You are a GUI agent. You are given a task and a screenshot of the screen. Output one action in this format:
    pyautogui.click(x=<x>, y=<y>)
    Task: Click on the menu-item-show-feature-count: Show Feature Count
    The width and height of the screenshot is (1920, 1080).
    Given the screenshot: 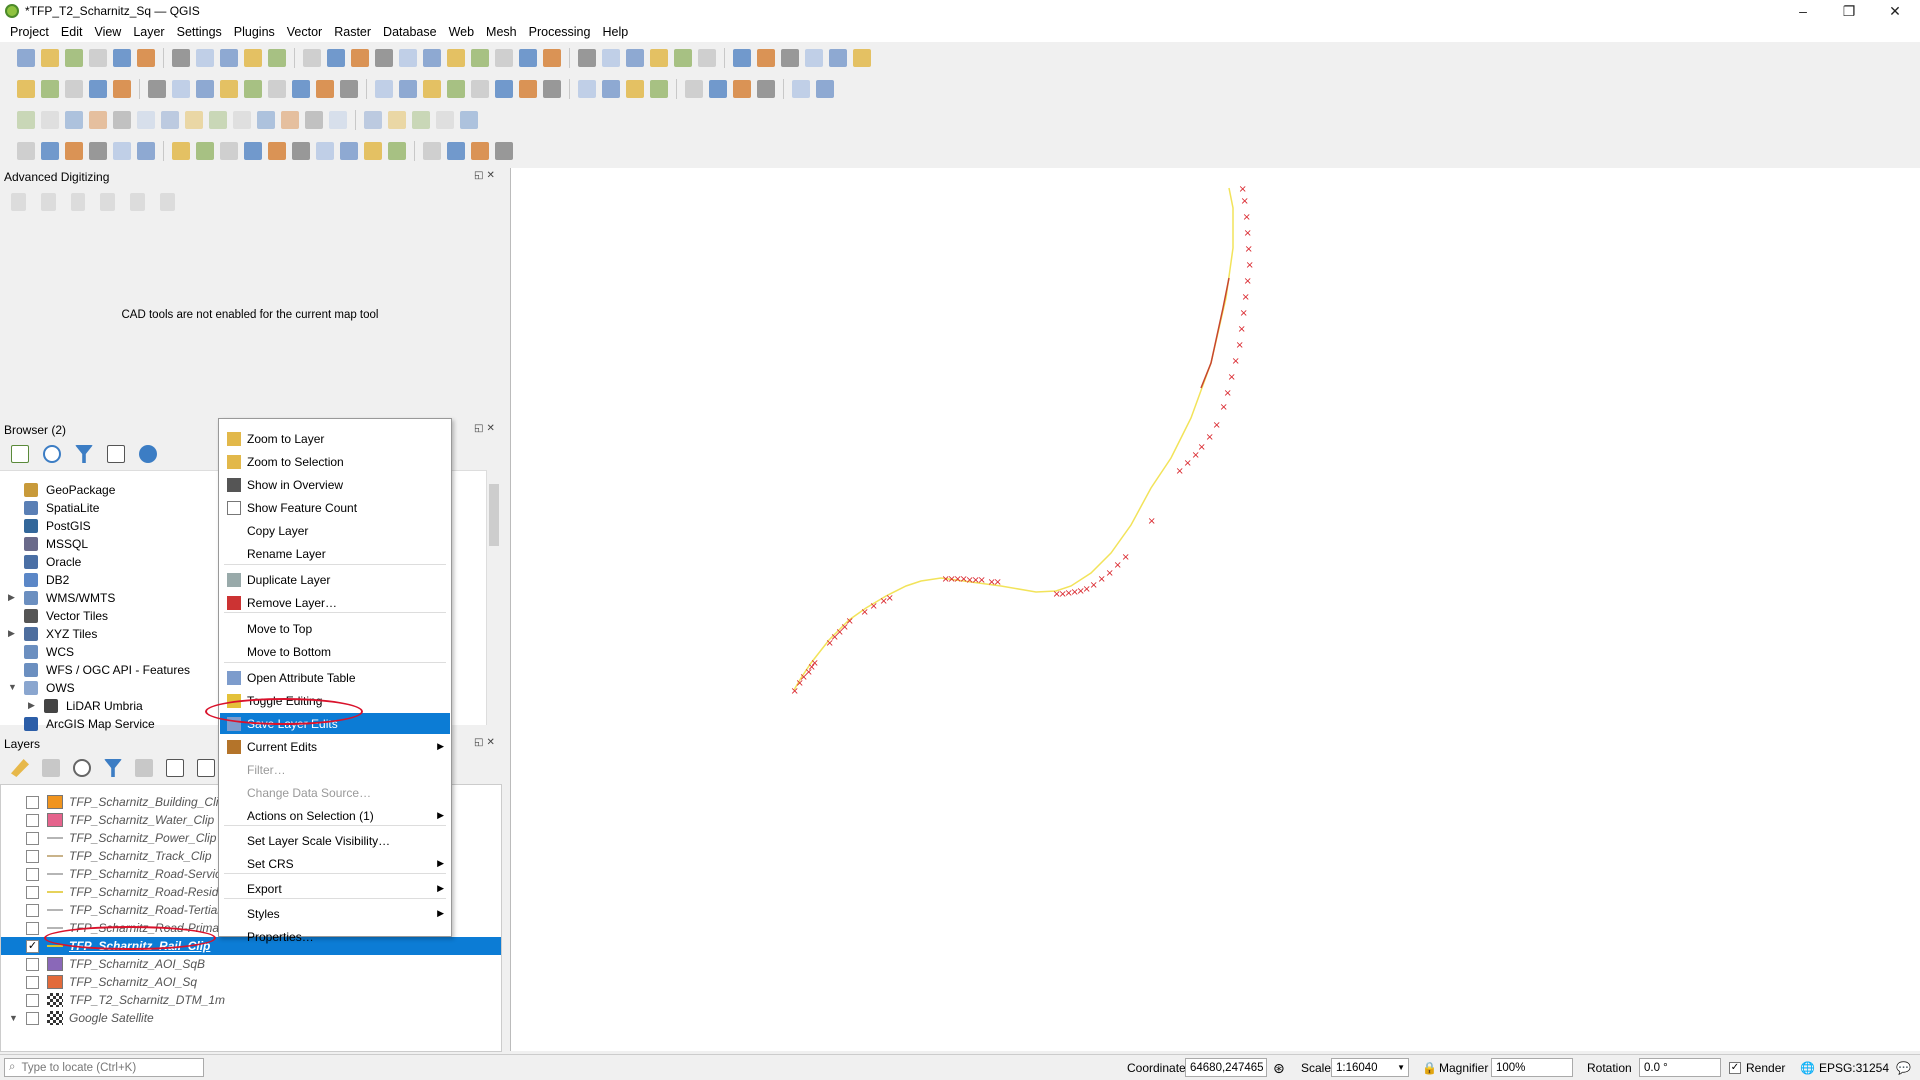 What is the action you would take?
    pyautogui.click(x=335, y=507)
    